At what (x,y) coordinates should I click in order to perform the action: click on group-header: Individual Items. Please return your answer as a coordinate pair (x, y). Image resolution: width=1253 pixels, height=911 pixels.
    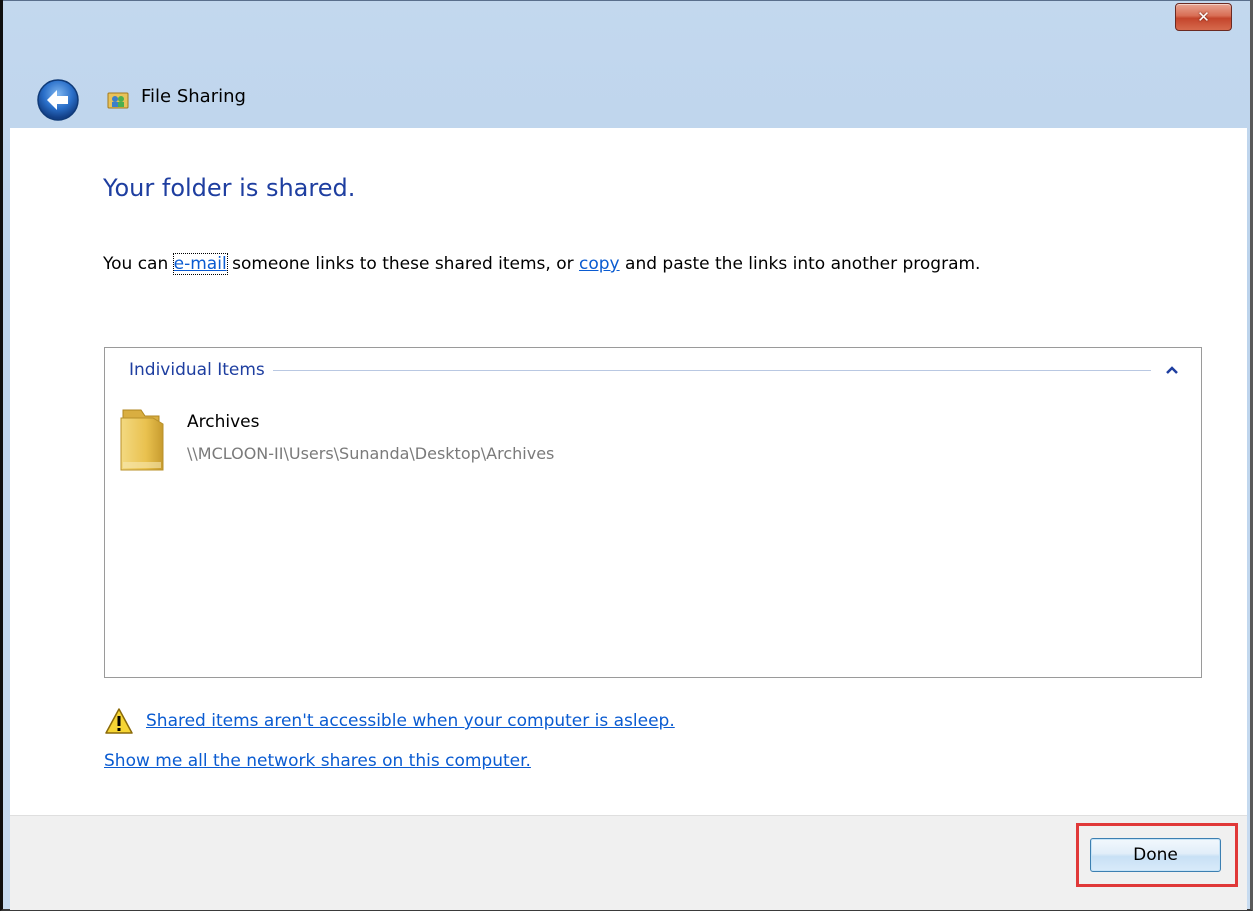
    Looking at the image, I should click on (654, 370).